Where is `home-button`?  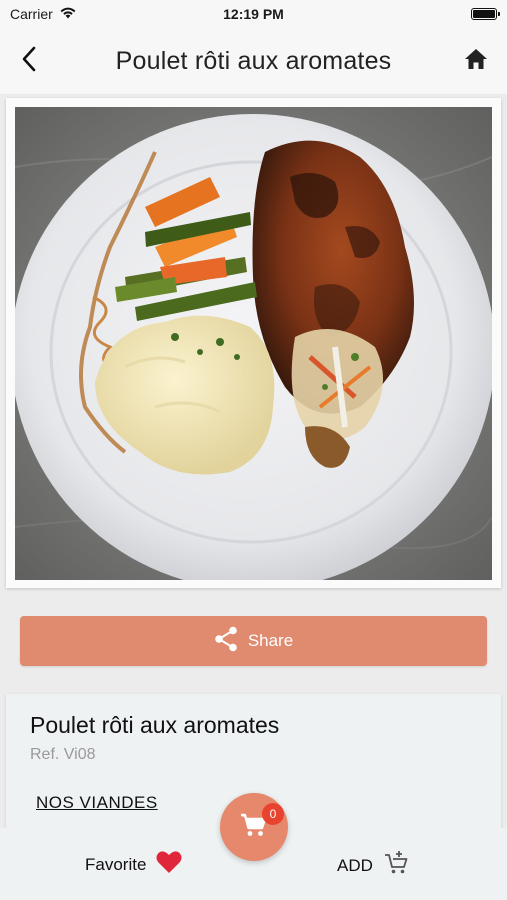 home-button is located at coordinates (476, 61).